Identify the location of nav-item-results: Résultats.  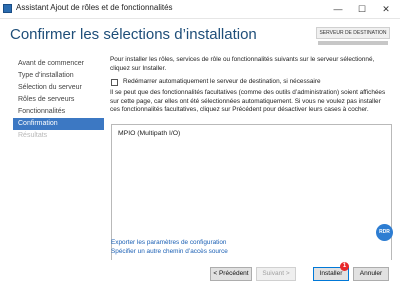
(33, 135).